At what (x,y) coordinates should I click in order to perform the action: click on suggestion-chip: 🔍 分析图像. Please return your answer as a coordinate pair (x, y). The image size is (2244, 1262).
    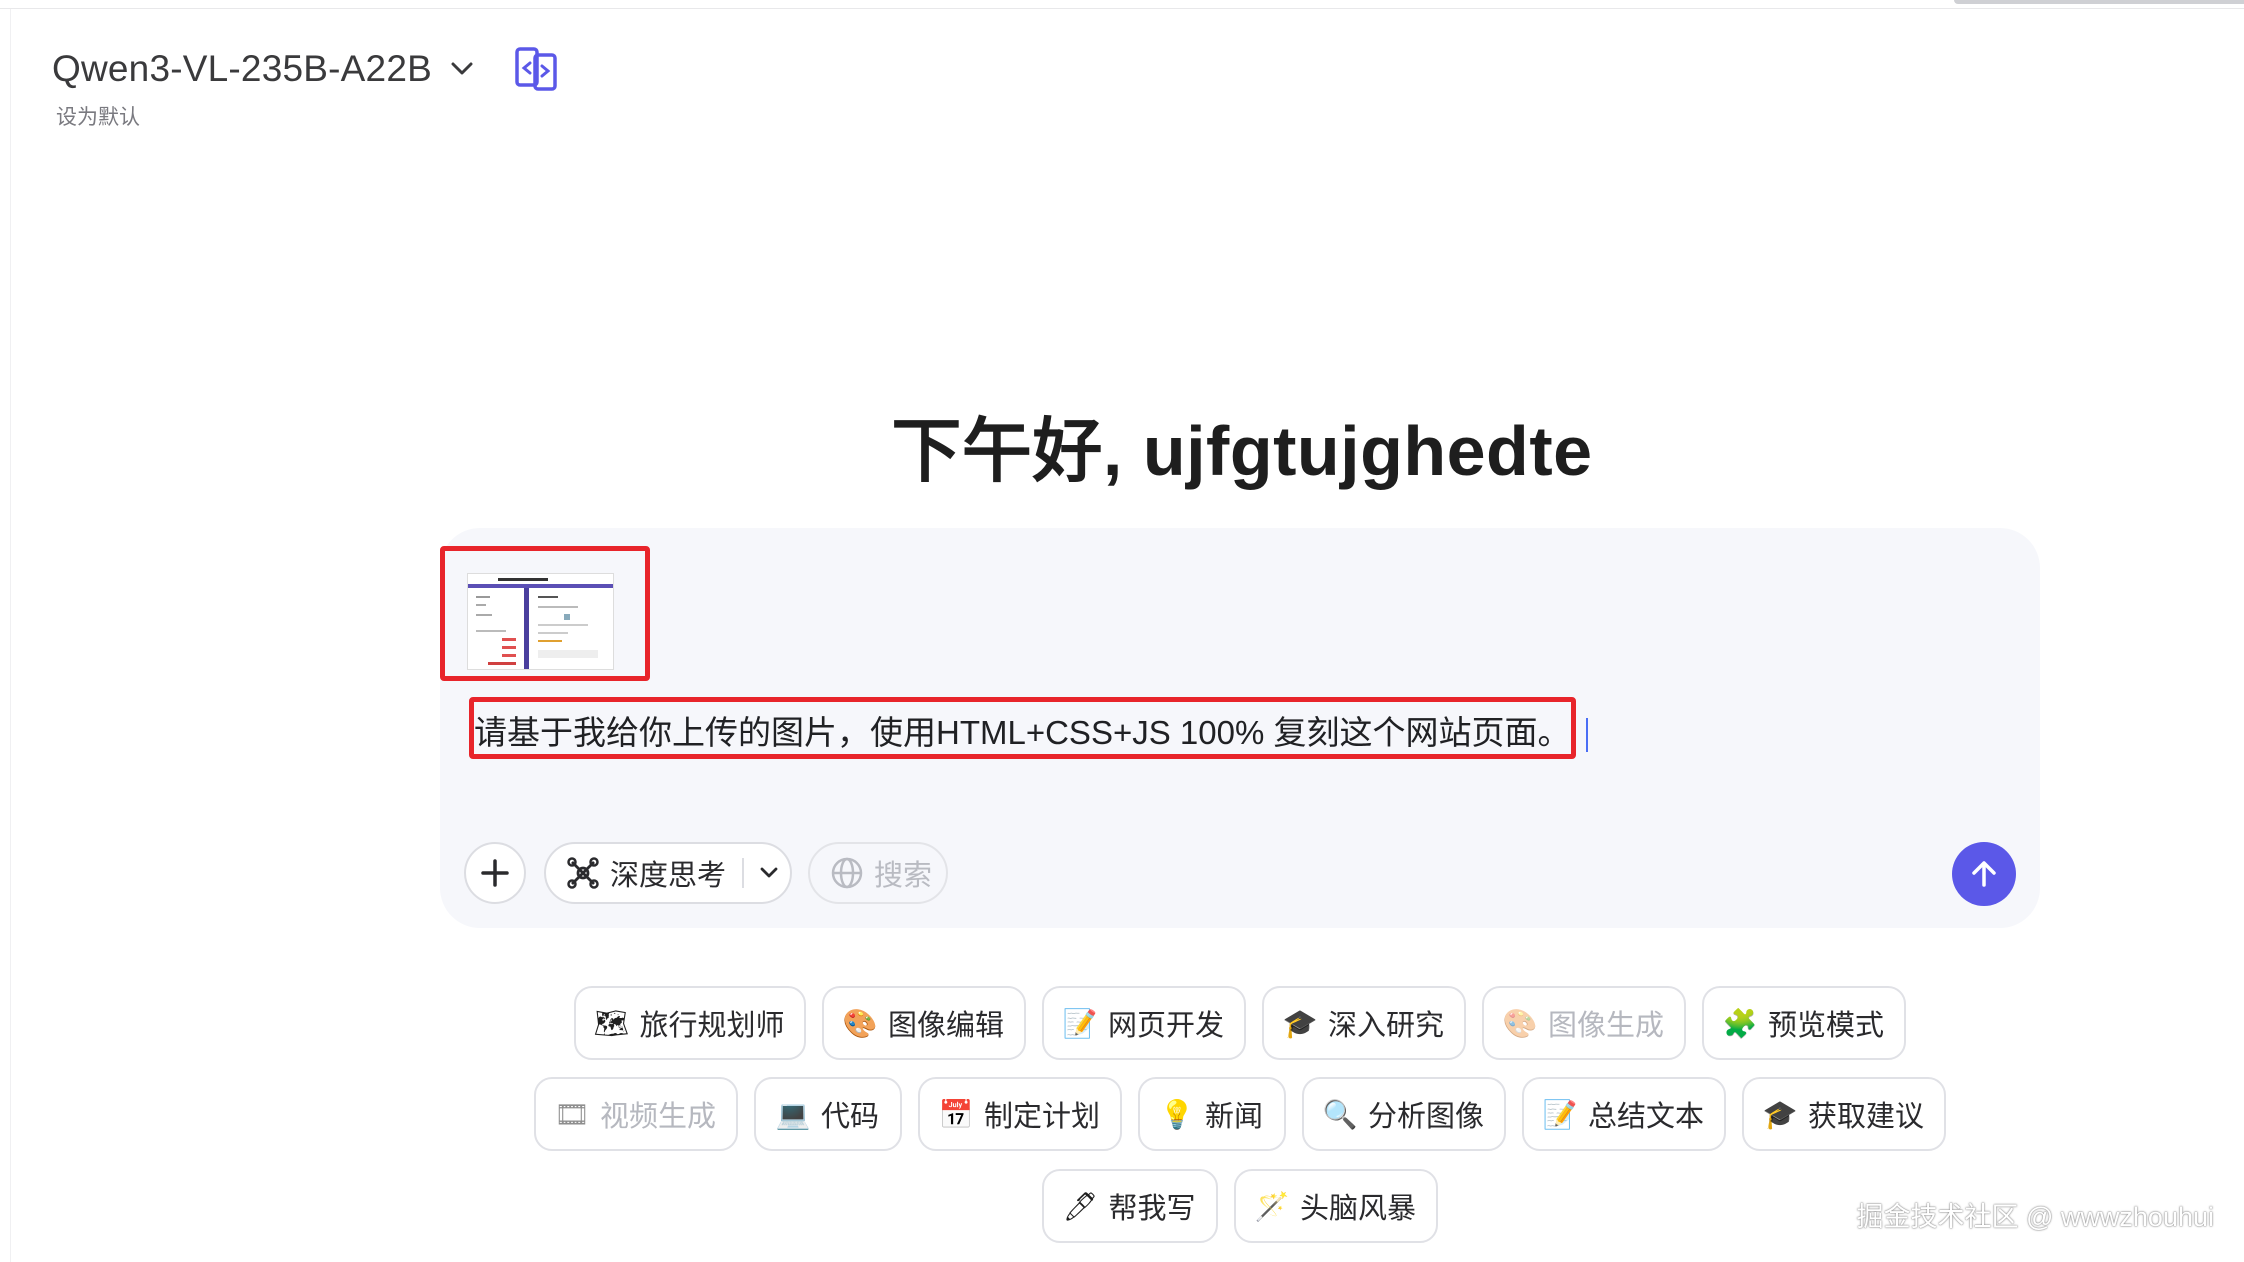
    Looking at the image, I should click on (1404, 1114).